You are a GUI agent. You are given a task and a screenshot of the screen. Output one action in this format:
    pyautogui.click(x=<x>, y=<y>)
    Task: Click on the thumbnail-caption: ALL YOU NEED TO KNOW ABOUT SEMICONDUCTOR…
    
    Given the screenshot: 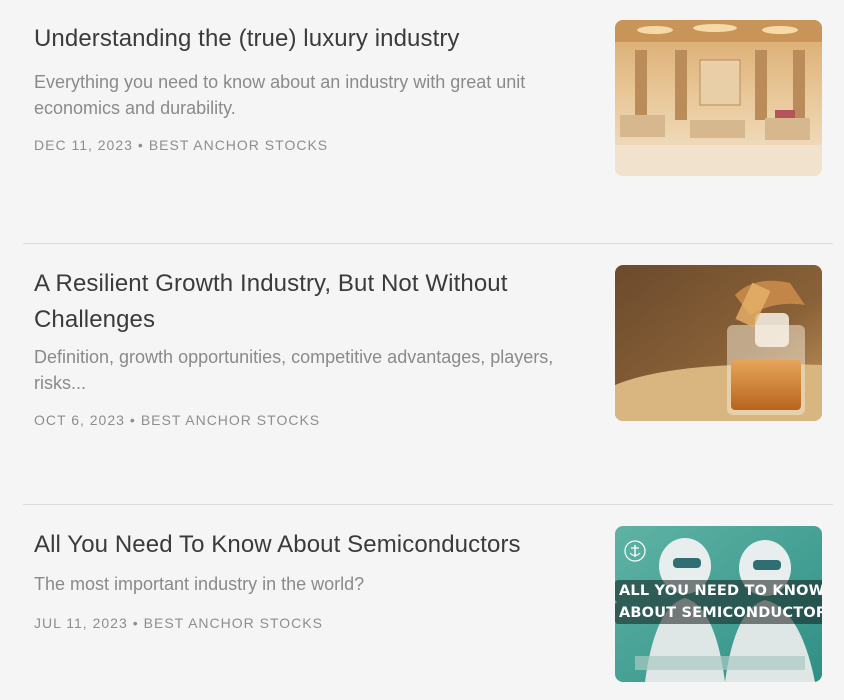 What is the action you would take?
    pyautogui.click(x=718, y=602)
    